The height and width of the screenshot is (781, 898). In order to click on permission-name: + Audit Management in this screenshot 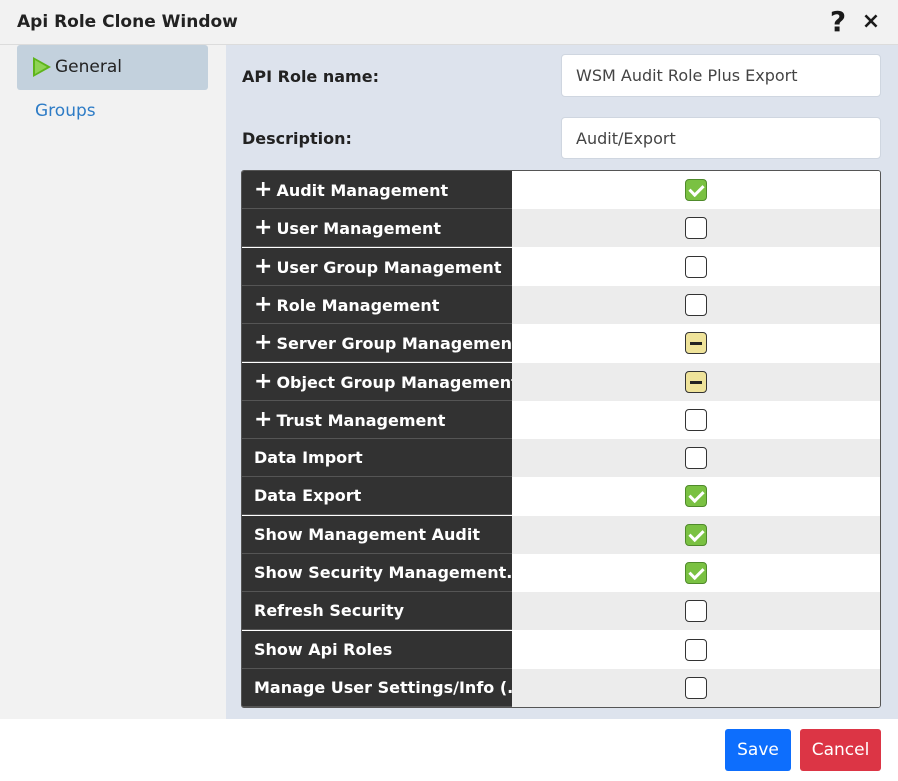, I will do `click(377, 190)`.